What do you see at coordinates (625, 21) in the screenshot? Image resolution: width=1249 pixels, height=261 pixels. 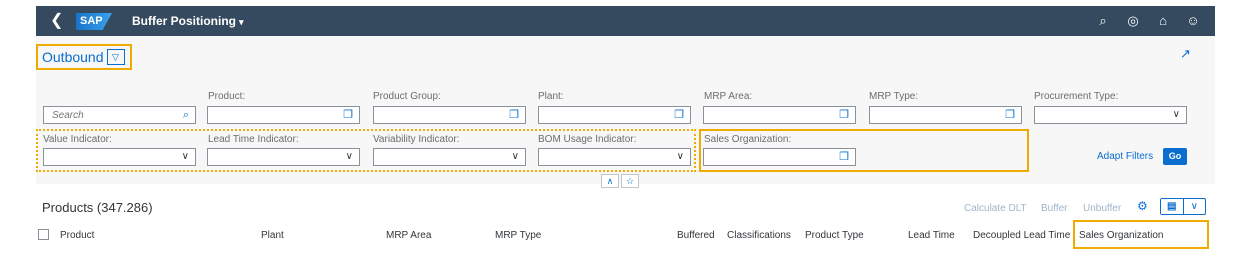 I see `shell-bar: ❮ SAP Buffer Positioning ▾ ⌕ ◎ ⌂ ☺` at bounding box center [625, 21].